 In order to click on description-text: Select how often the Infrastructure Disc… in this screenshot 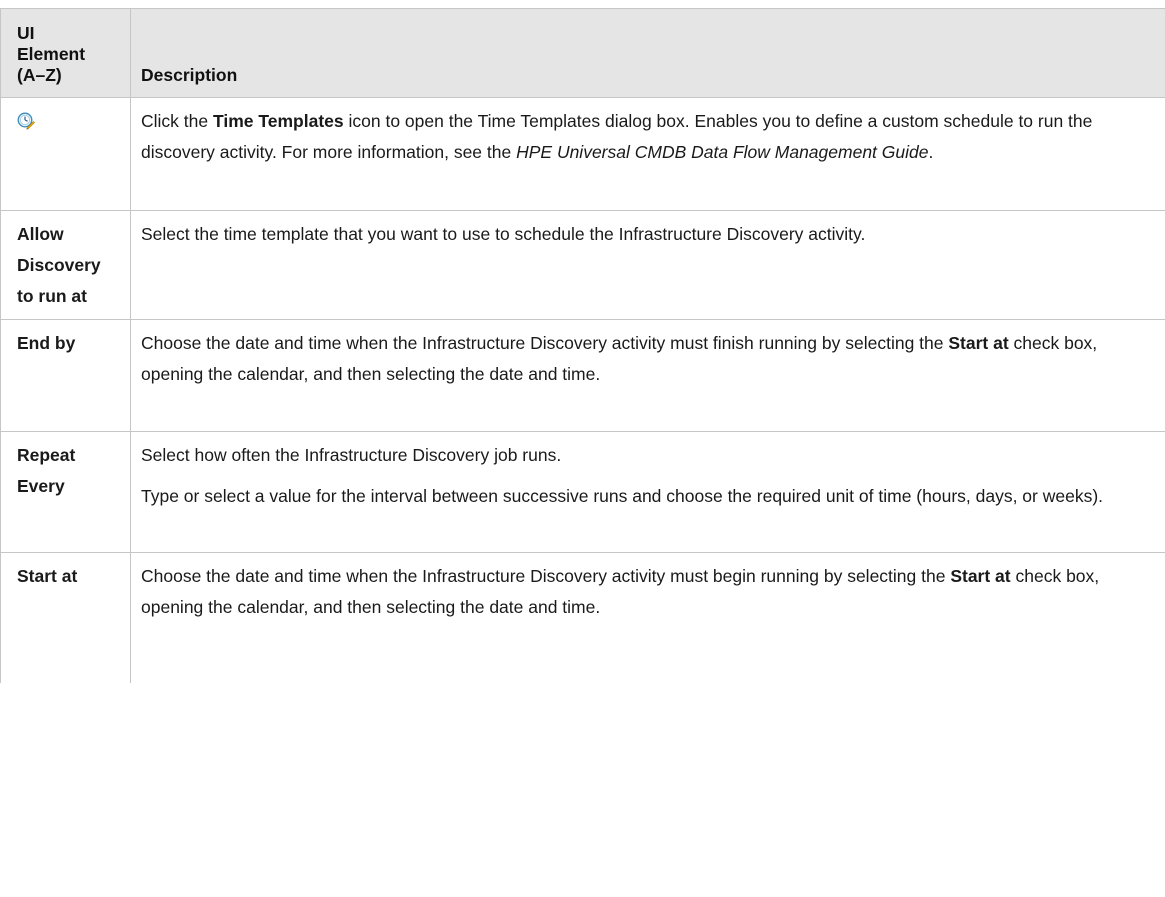, I will do `click(351, 455)`.